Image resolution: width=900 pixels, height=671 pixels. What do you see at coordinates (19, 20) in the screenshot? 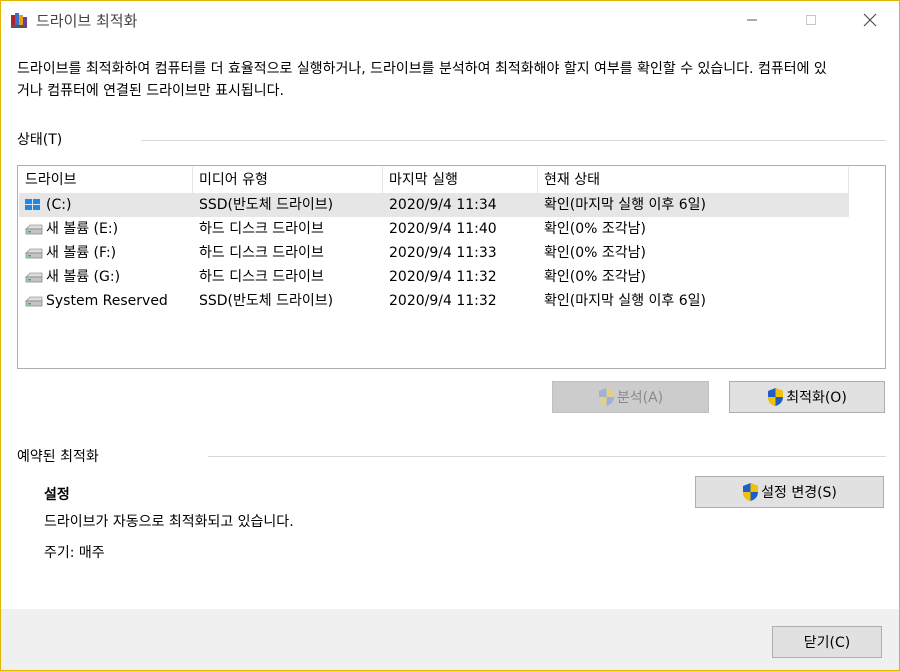
I see `defrag-app-icon` at bounding box center [19, 20].